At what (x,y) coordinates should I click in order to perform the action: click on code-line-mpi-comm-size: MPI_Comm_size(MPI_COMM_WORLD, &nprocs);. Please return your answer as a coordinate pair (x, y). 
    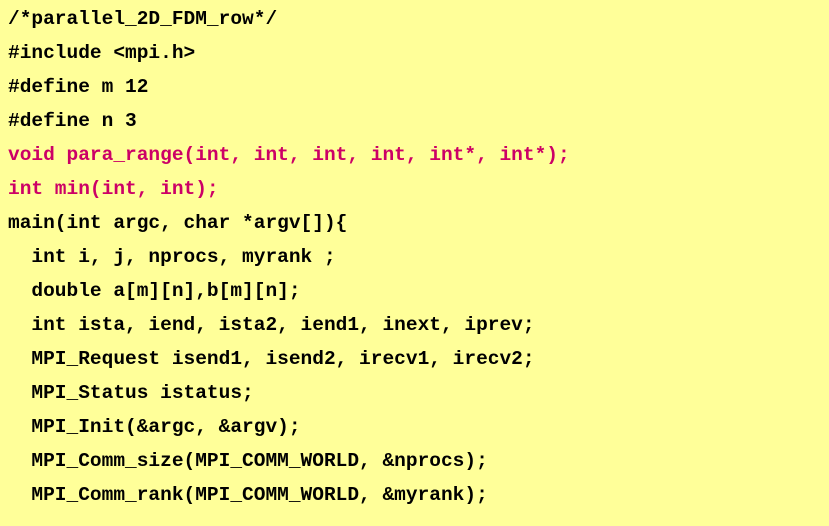
    Looking at the image, I should click on (248, 461).